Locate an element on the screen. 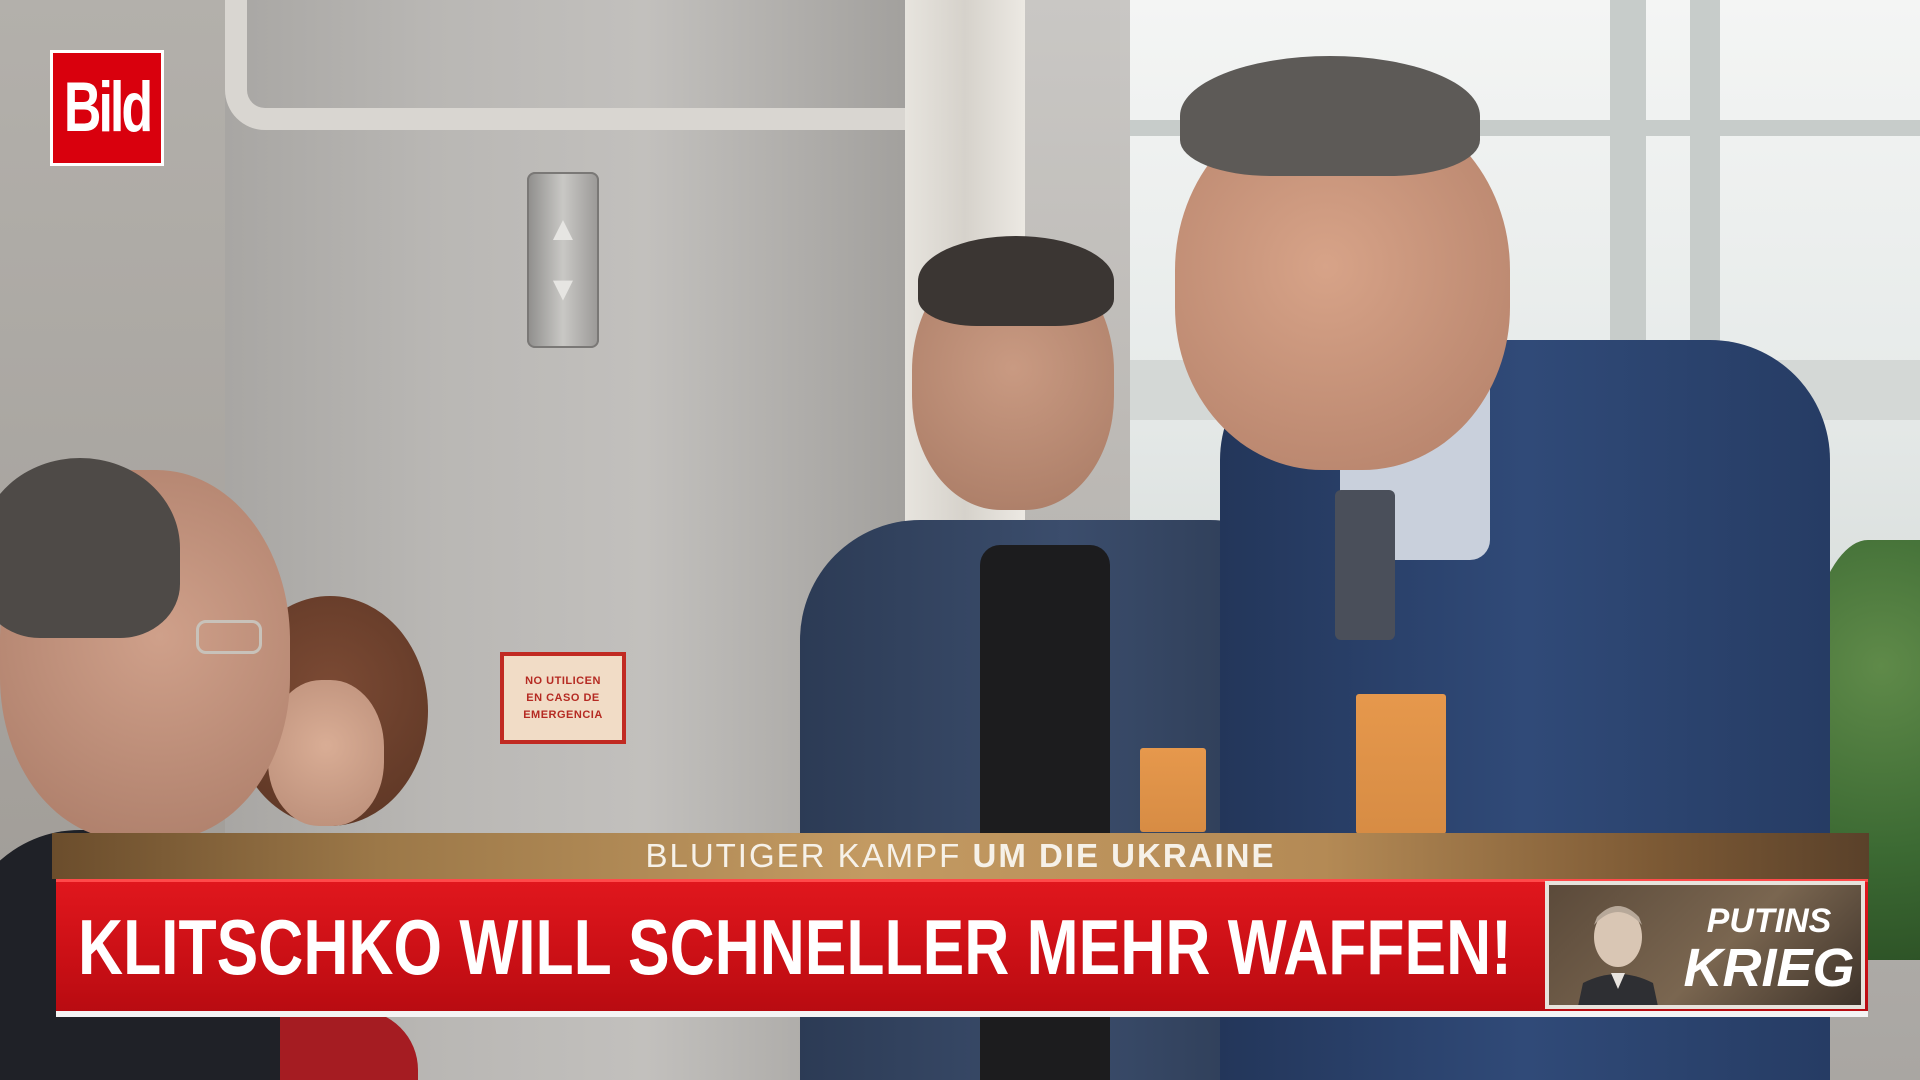 This screenshot has width=1920, height=1080. topic-text: BLUTIGER KAMPF UM DIE UKRAINE is located at coordinates (960, 856).